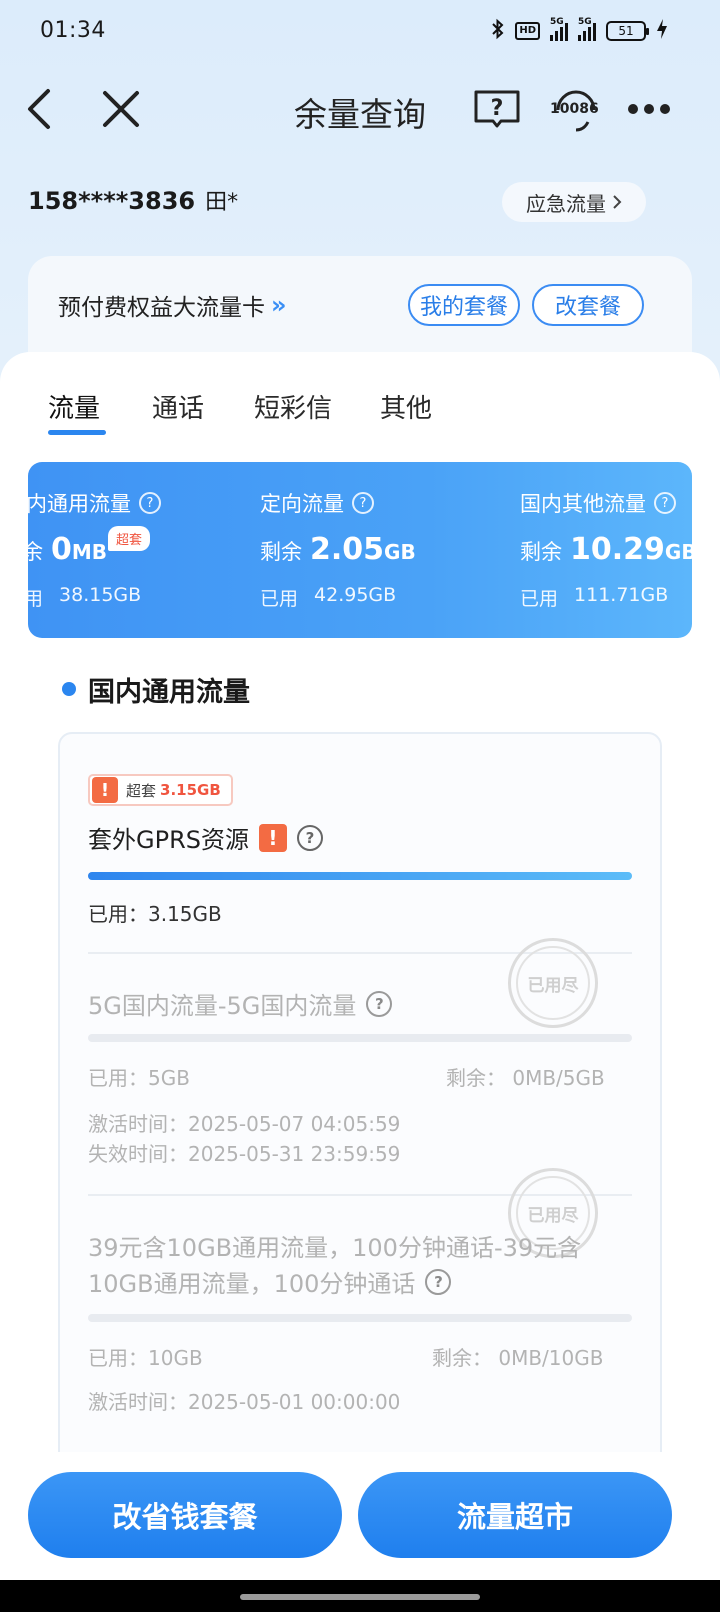 This screenshot has width=720, height=1612. I want to click on activation-time: 激活时间：2025-05-07 04:05:59, so click(244, 1124).